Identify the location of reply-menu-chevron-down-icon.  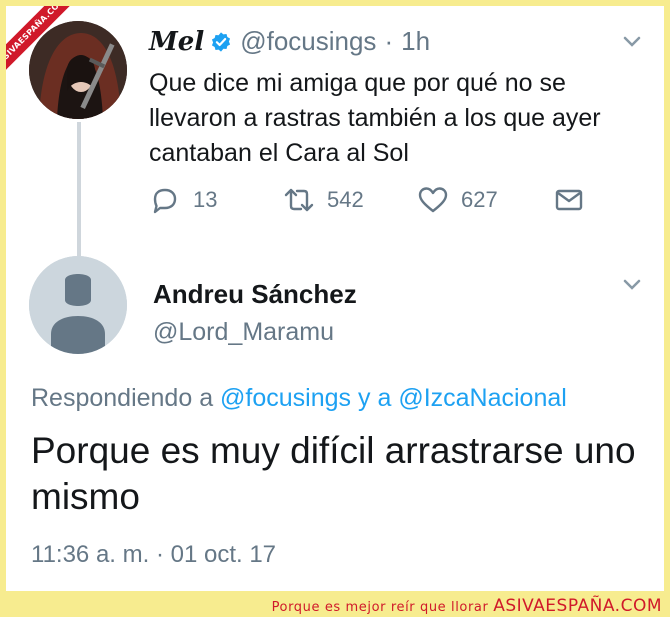
(632, 285).